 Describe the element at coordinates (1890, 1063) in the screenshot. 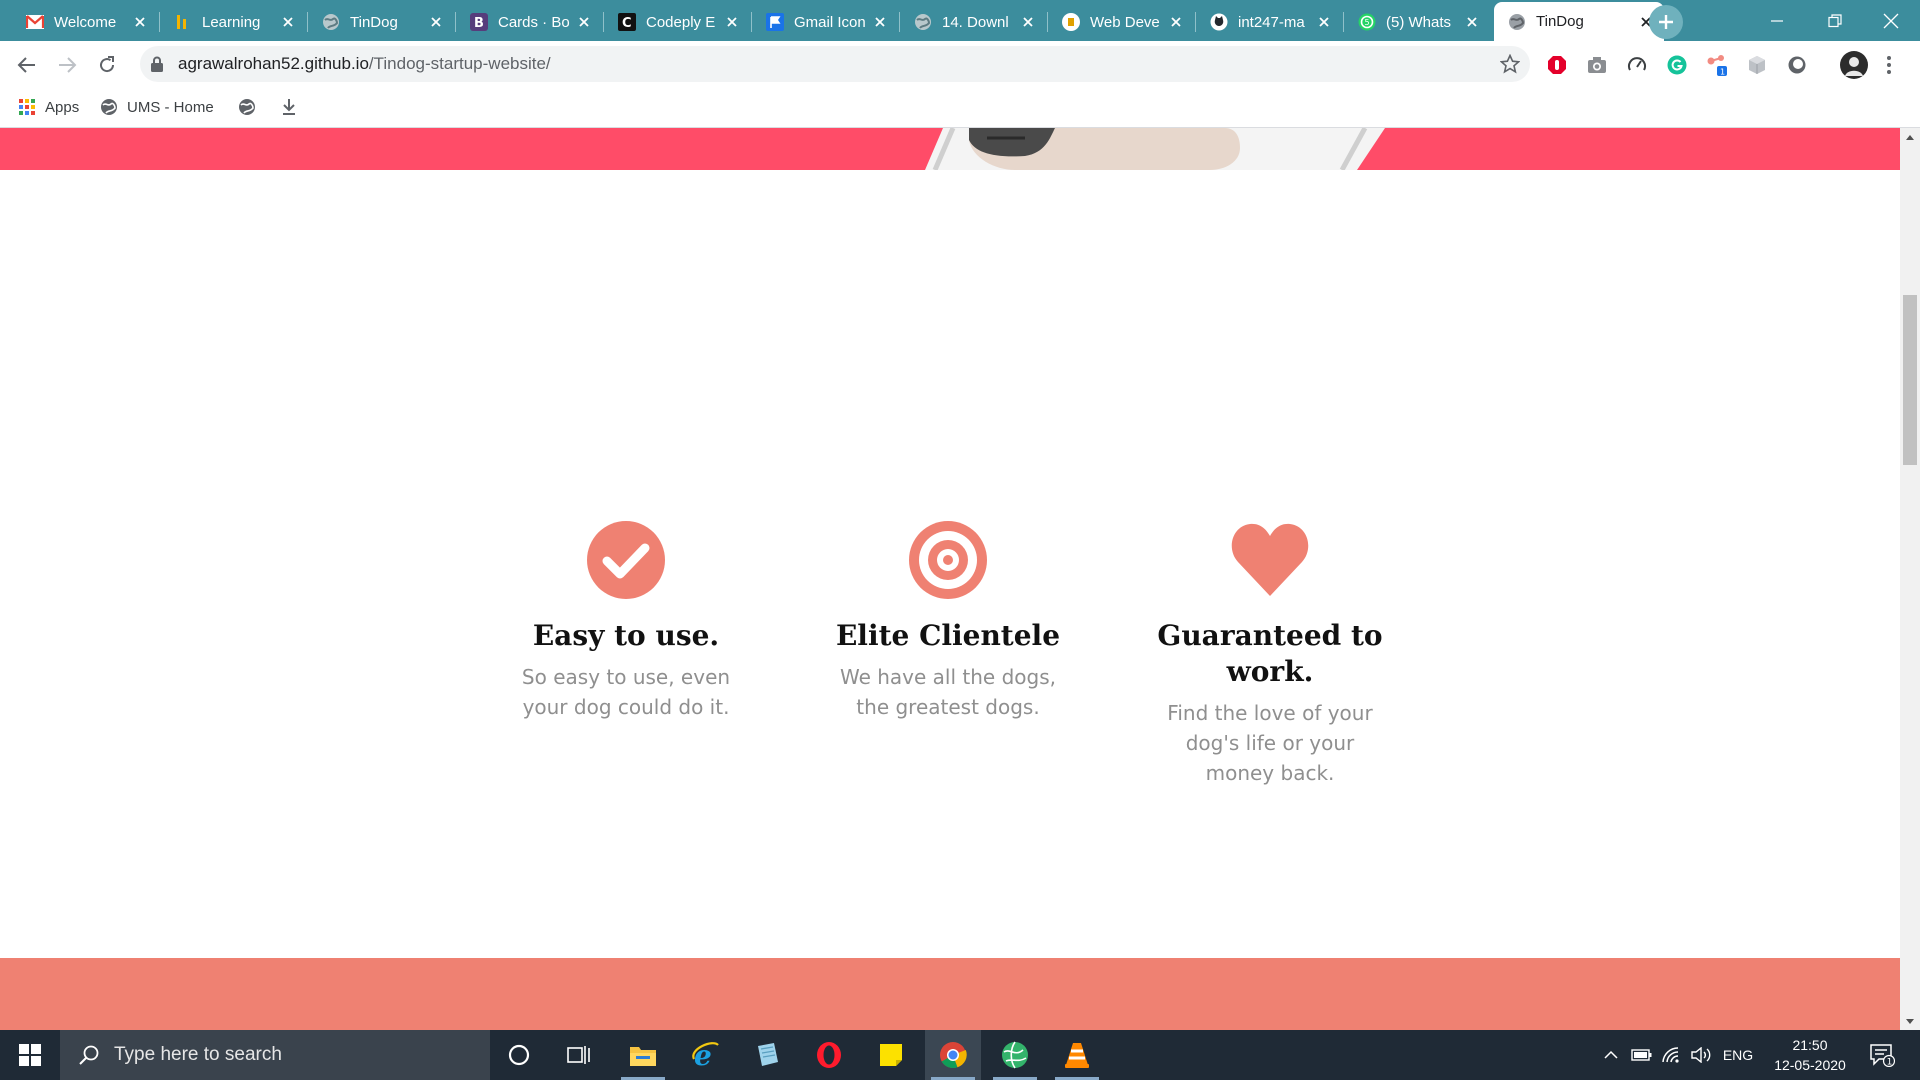

I see `notification-count: 1` at that location.